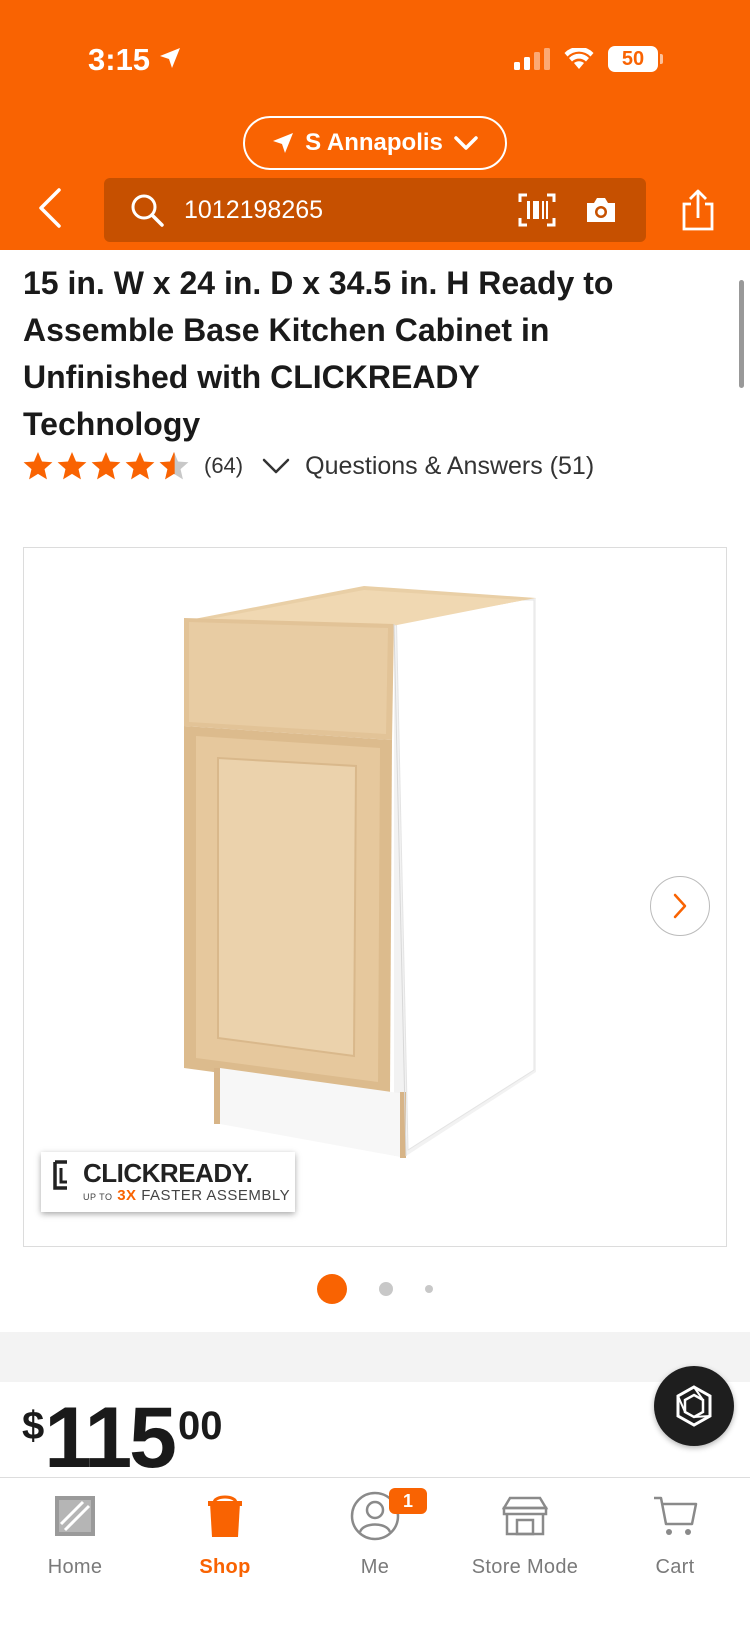  I want to click on status-time: 3:15, so click(119, 59).